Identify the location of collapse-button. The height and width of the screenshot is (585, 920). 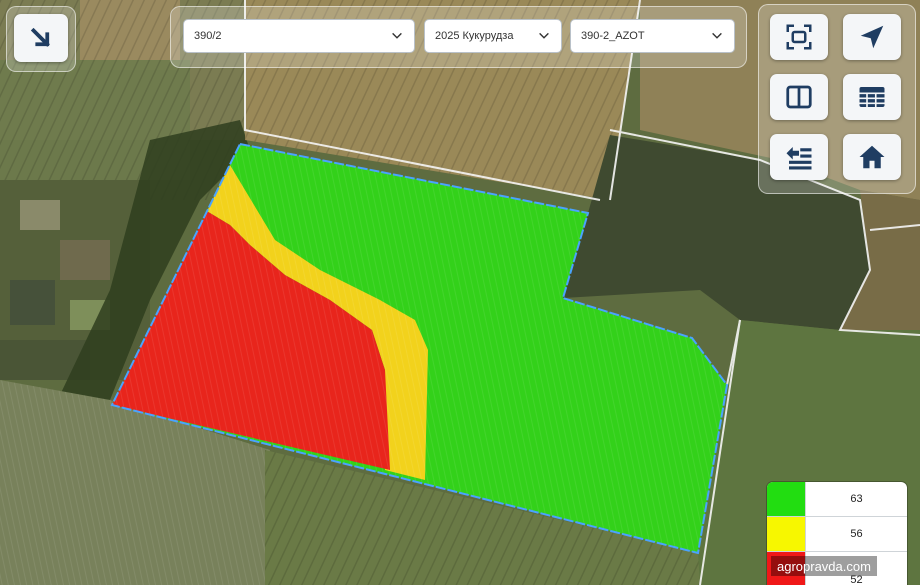
(41, 38).